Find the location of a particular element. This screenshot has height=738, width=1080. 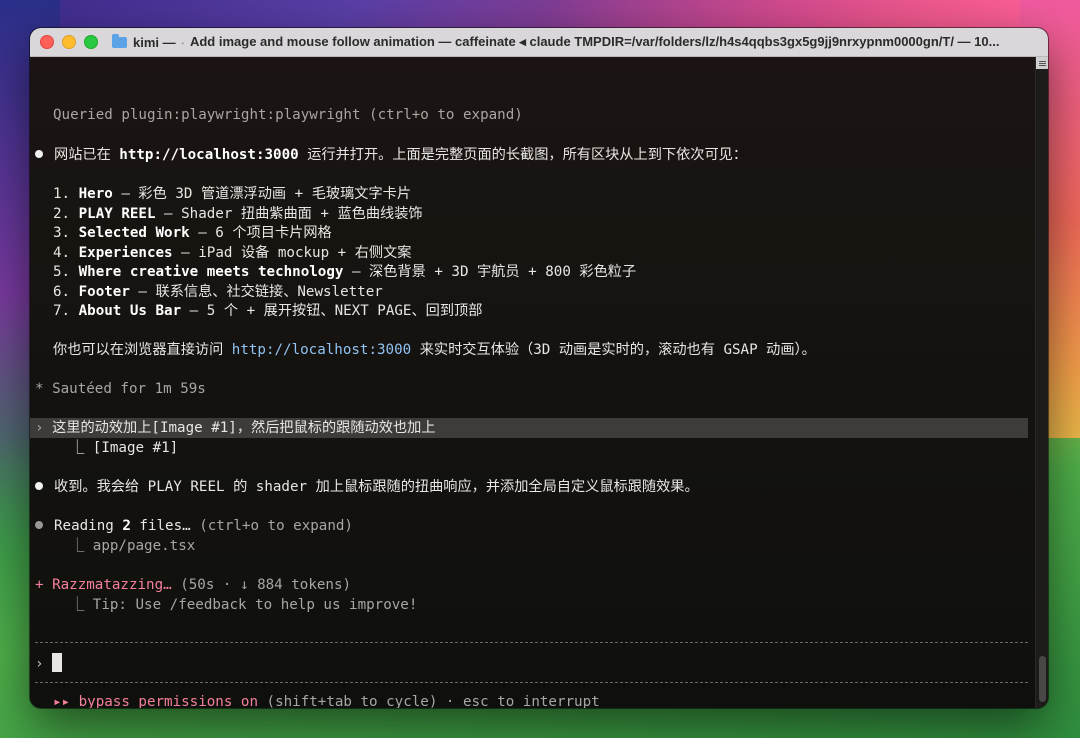

visit-suffix: 来实时交互体验（3D 动画是实时的，滚动也有 GSAP 动画）。 is located at coordinates (613, 350).